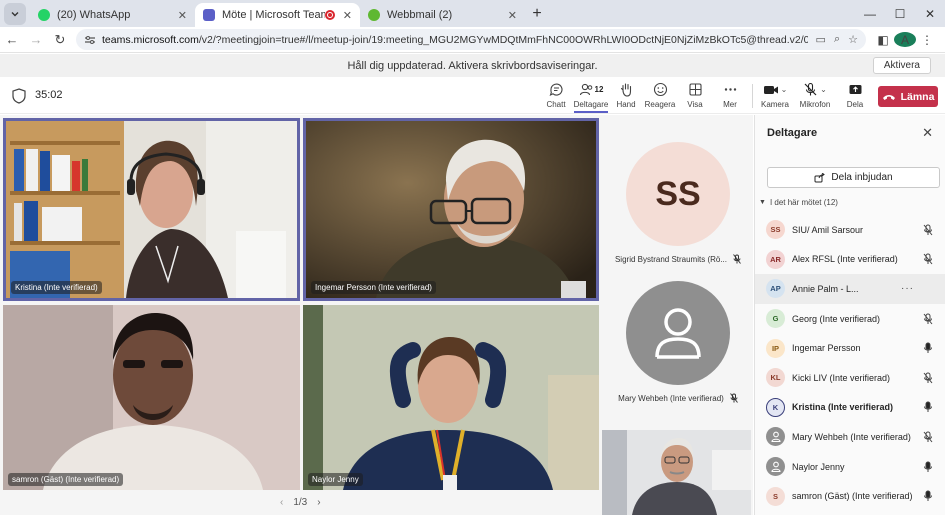 This screenshot has width=945, height=515. Describe the element at coordinates (883, 40) in the screenshot. I see `side-panel-icon: ◧` at that location.